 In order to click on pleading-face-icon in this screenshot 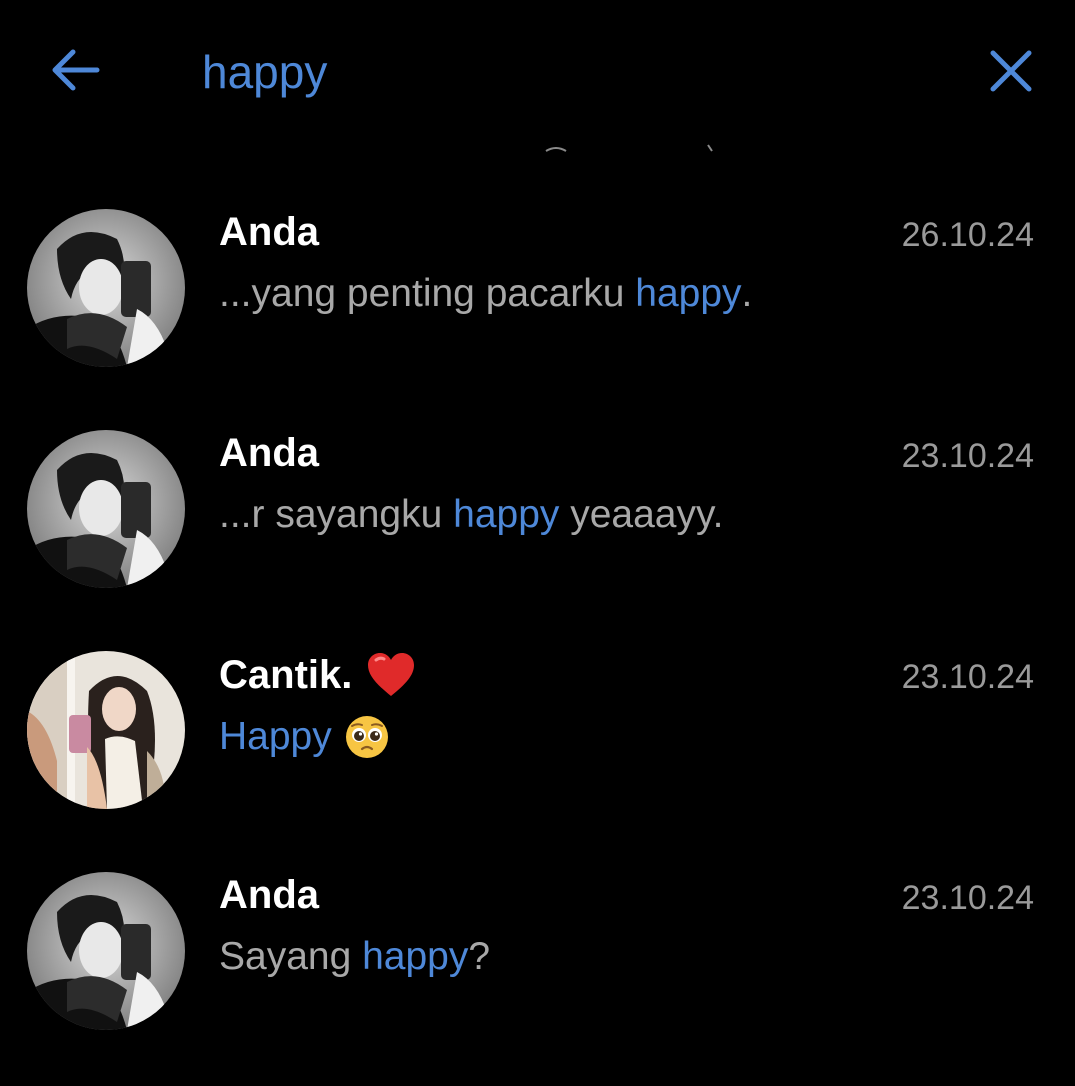, I will do `click(366, 737)`.